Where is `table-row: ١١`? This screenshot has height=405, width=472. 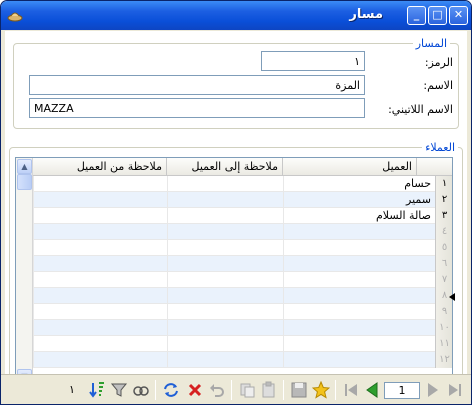
table-row: ١١ is located at coordinates (242, 344).